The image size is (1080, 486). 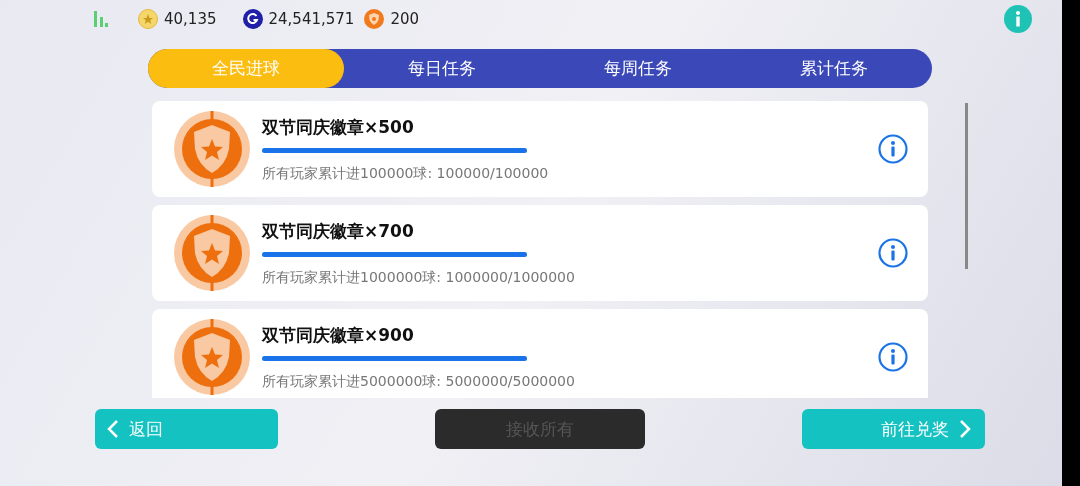 I want to click on tab: 每日任务, so click(x=442, y=68).